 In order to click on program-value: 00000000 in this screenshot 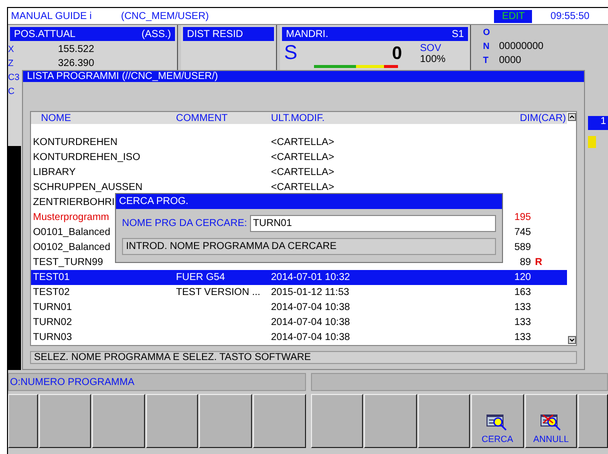, I will do `click(521, 46)`.